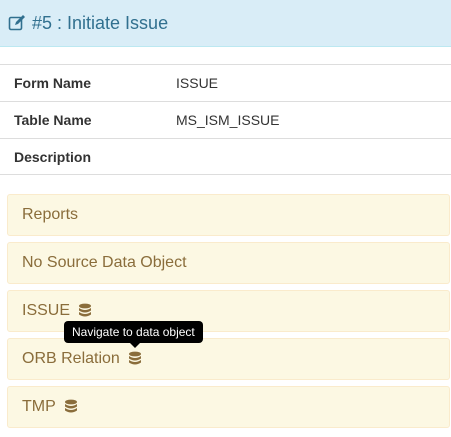 This screenshot has height=437, width=451. What do you see at coordinates (135, 345) in the screenshot?
I see `tooltip-arrow` at bounding box center [135, 345].